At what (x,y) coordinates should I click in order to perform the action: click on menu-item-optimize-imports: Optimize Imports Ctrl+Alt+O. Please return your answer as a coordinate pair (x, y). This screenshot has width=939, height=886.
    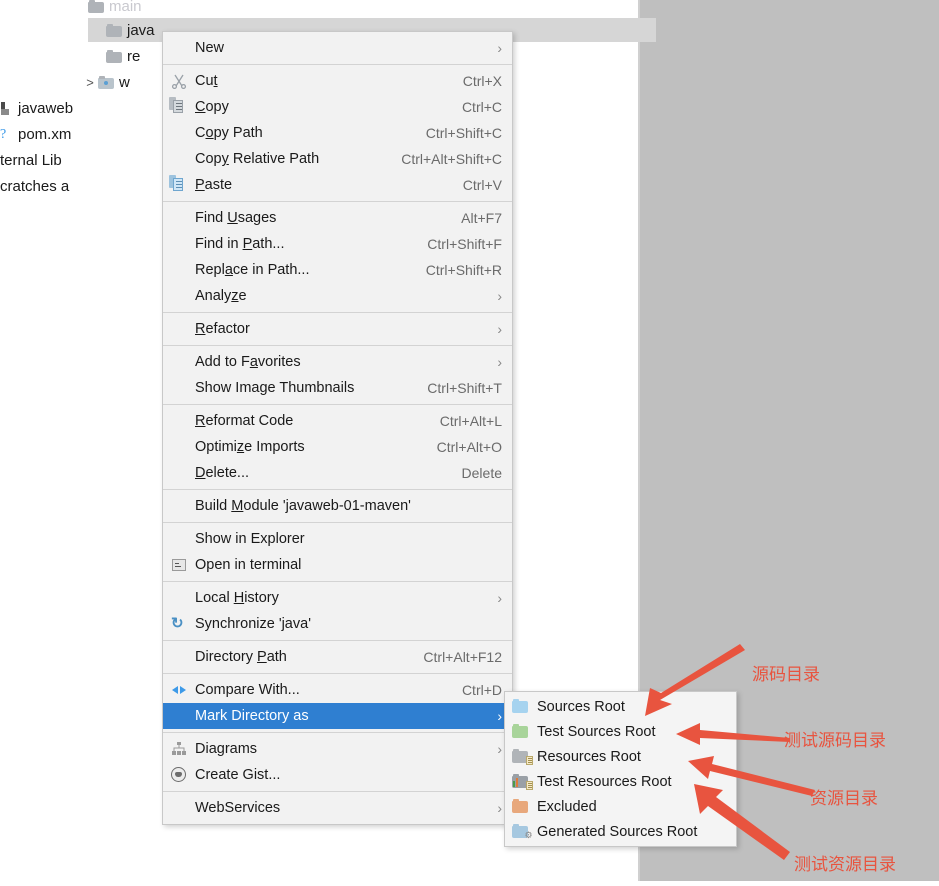
    Looking at the image, I should click on (337, 447).